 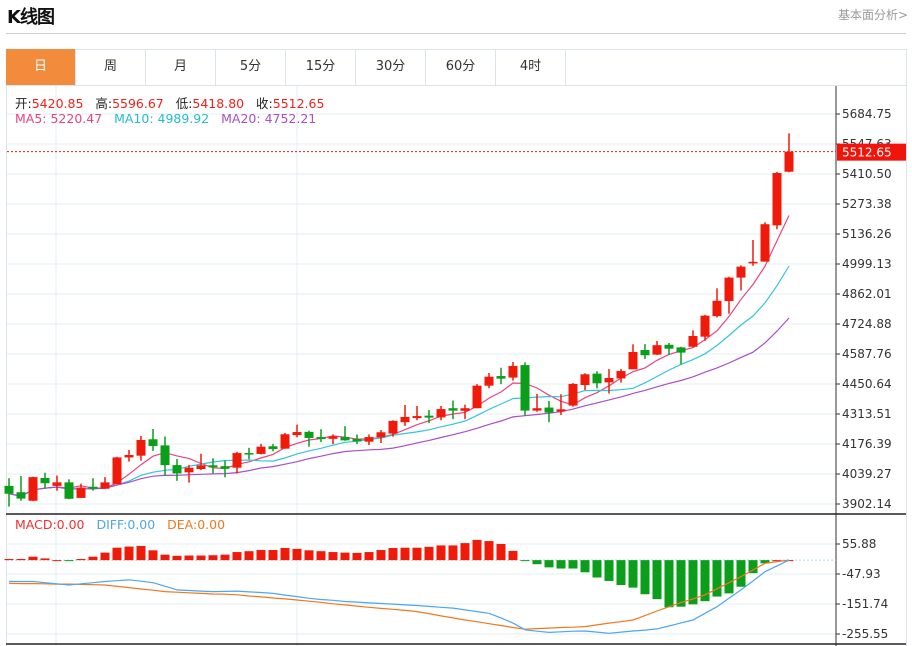 I want to click on macd-y-tick-label: -47.93, so click(x=861, y=574).